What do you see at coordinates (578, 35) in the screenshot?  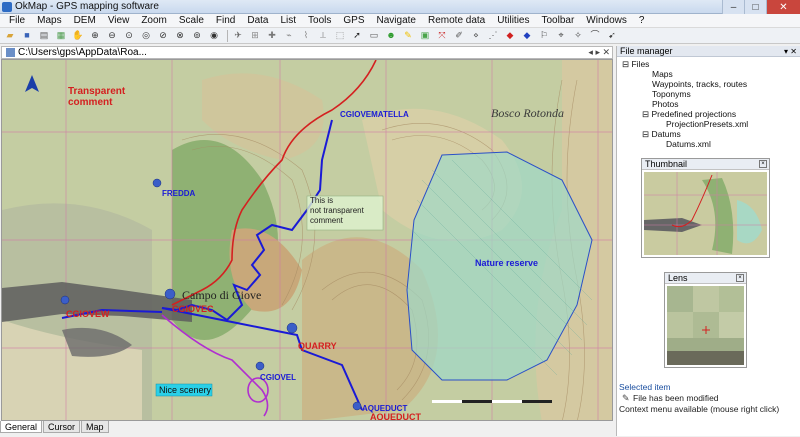 I see `compass-icon: ✧` at bounding box center [578, 35].